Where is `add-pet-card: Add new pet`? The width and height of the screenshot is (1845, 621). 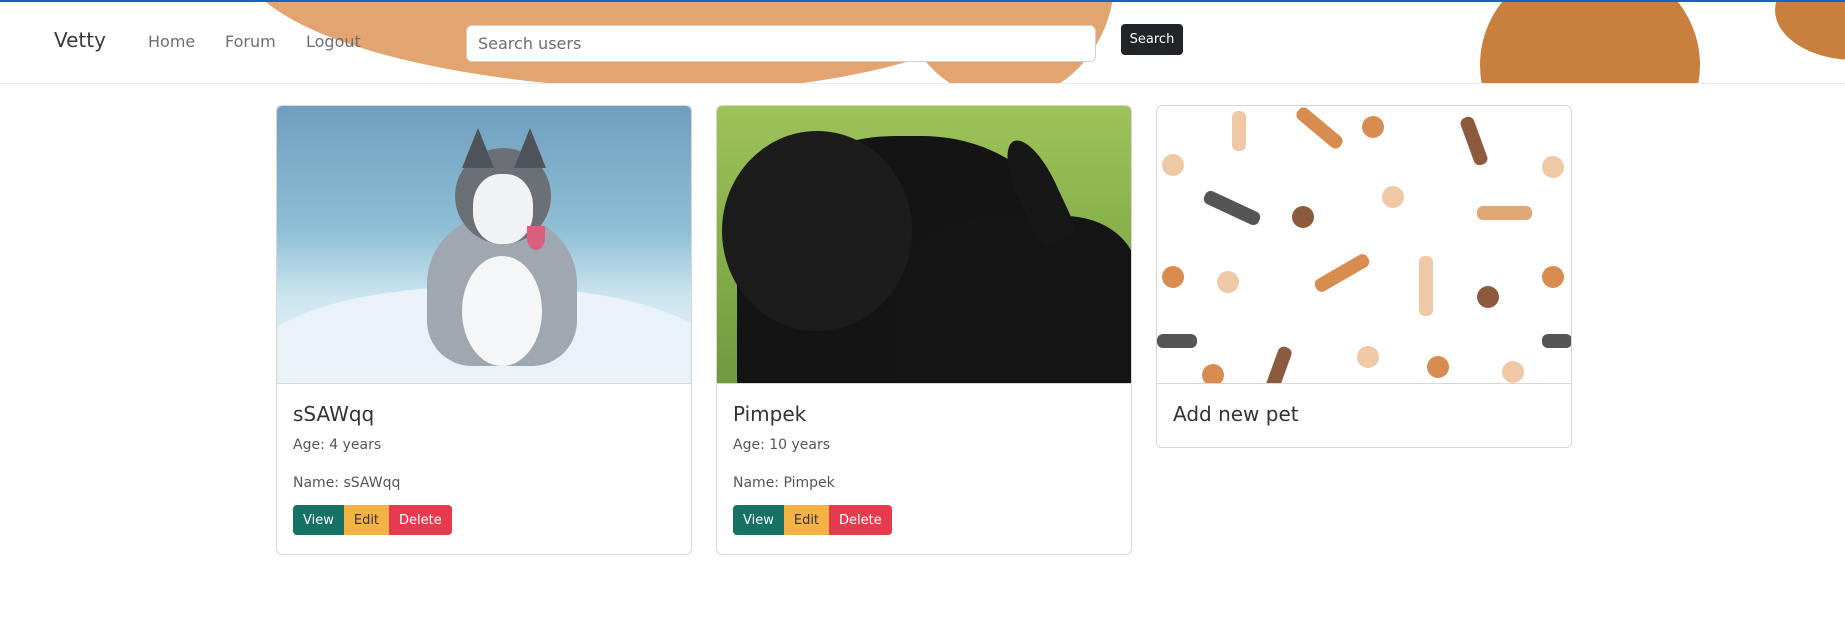 add-pet-card: Add new pet is located at coordinates (1364, 276).